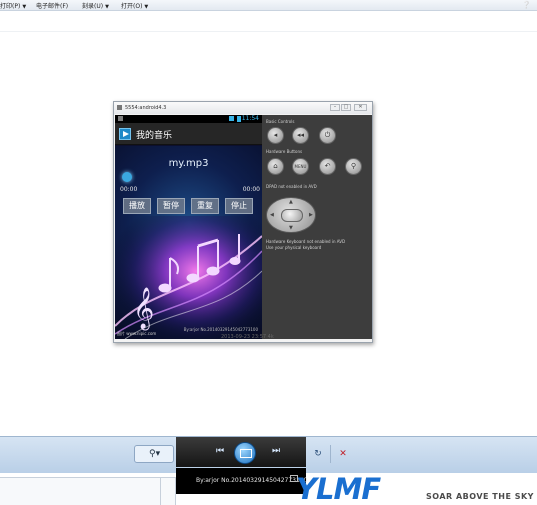 This screenshot has width=537, height=505. I want to click on power-icon: ⏻, so click(327, 135).